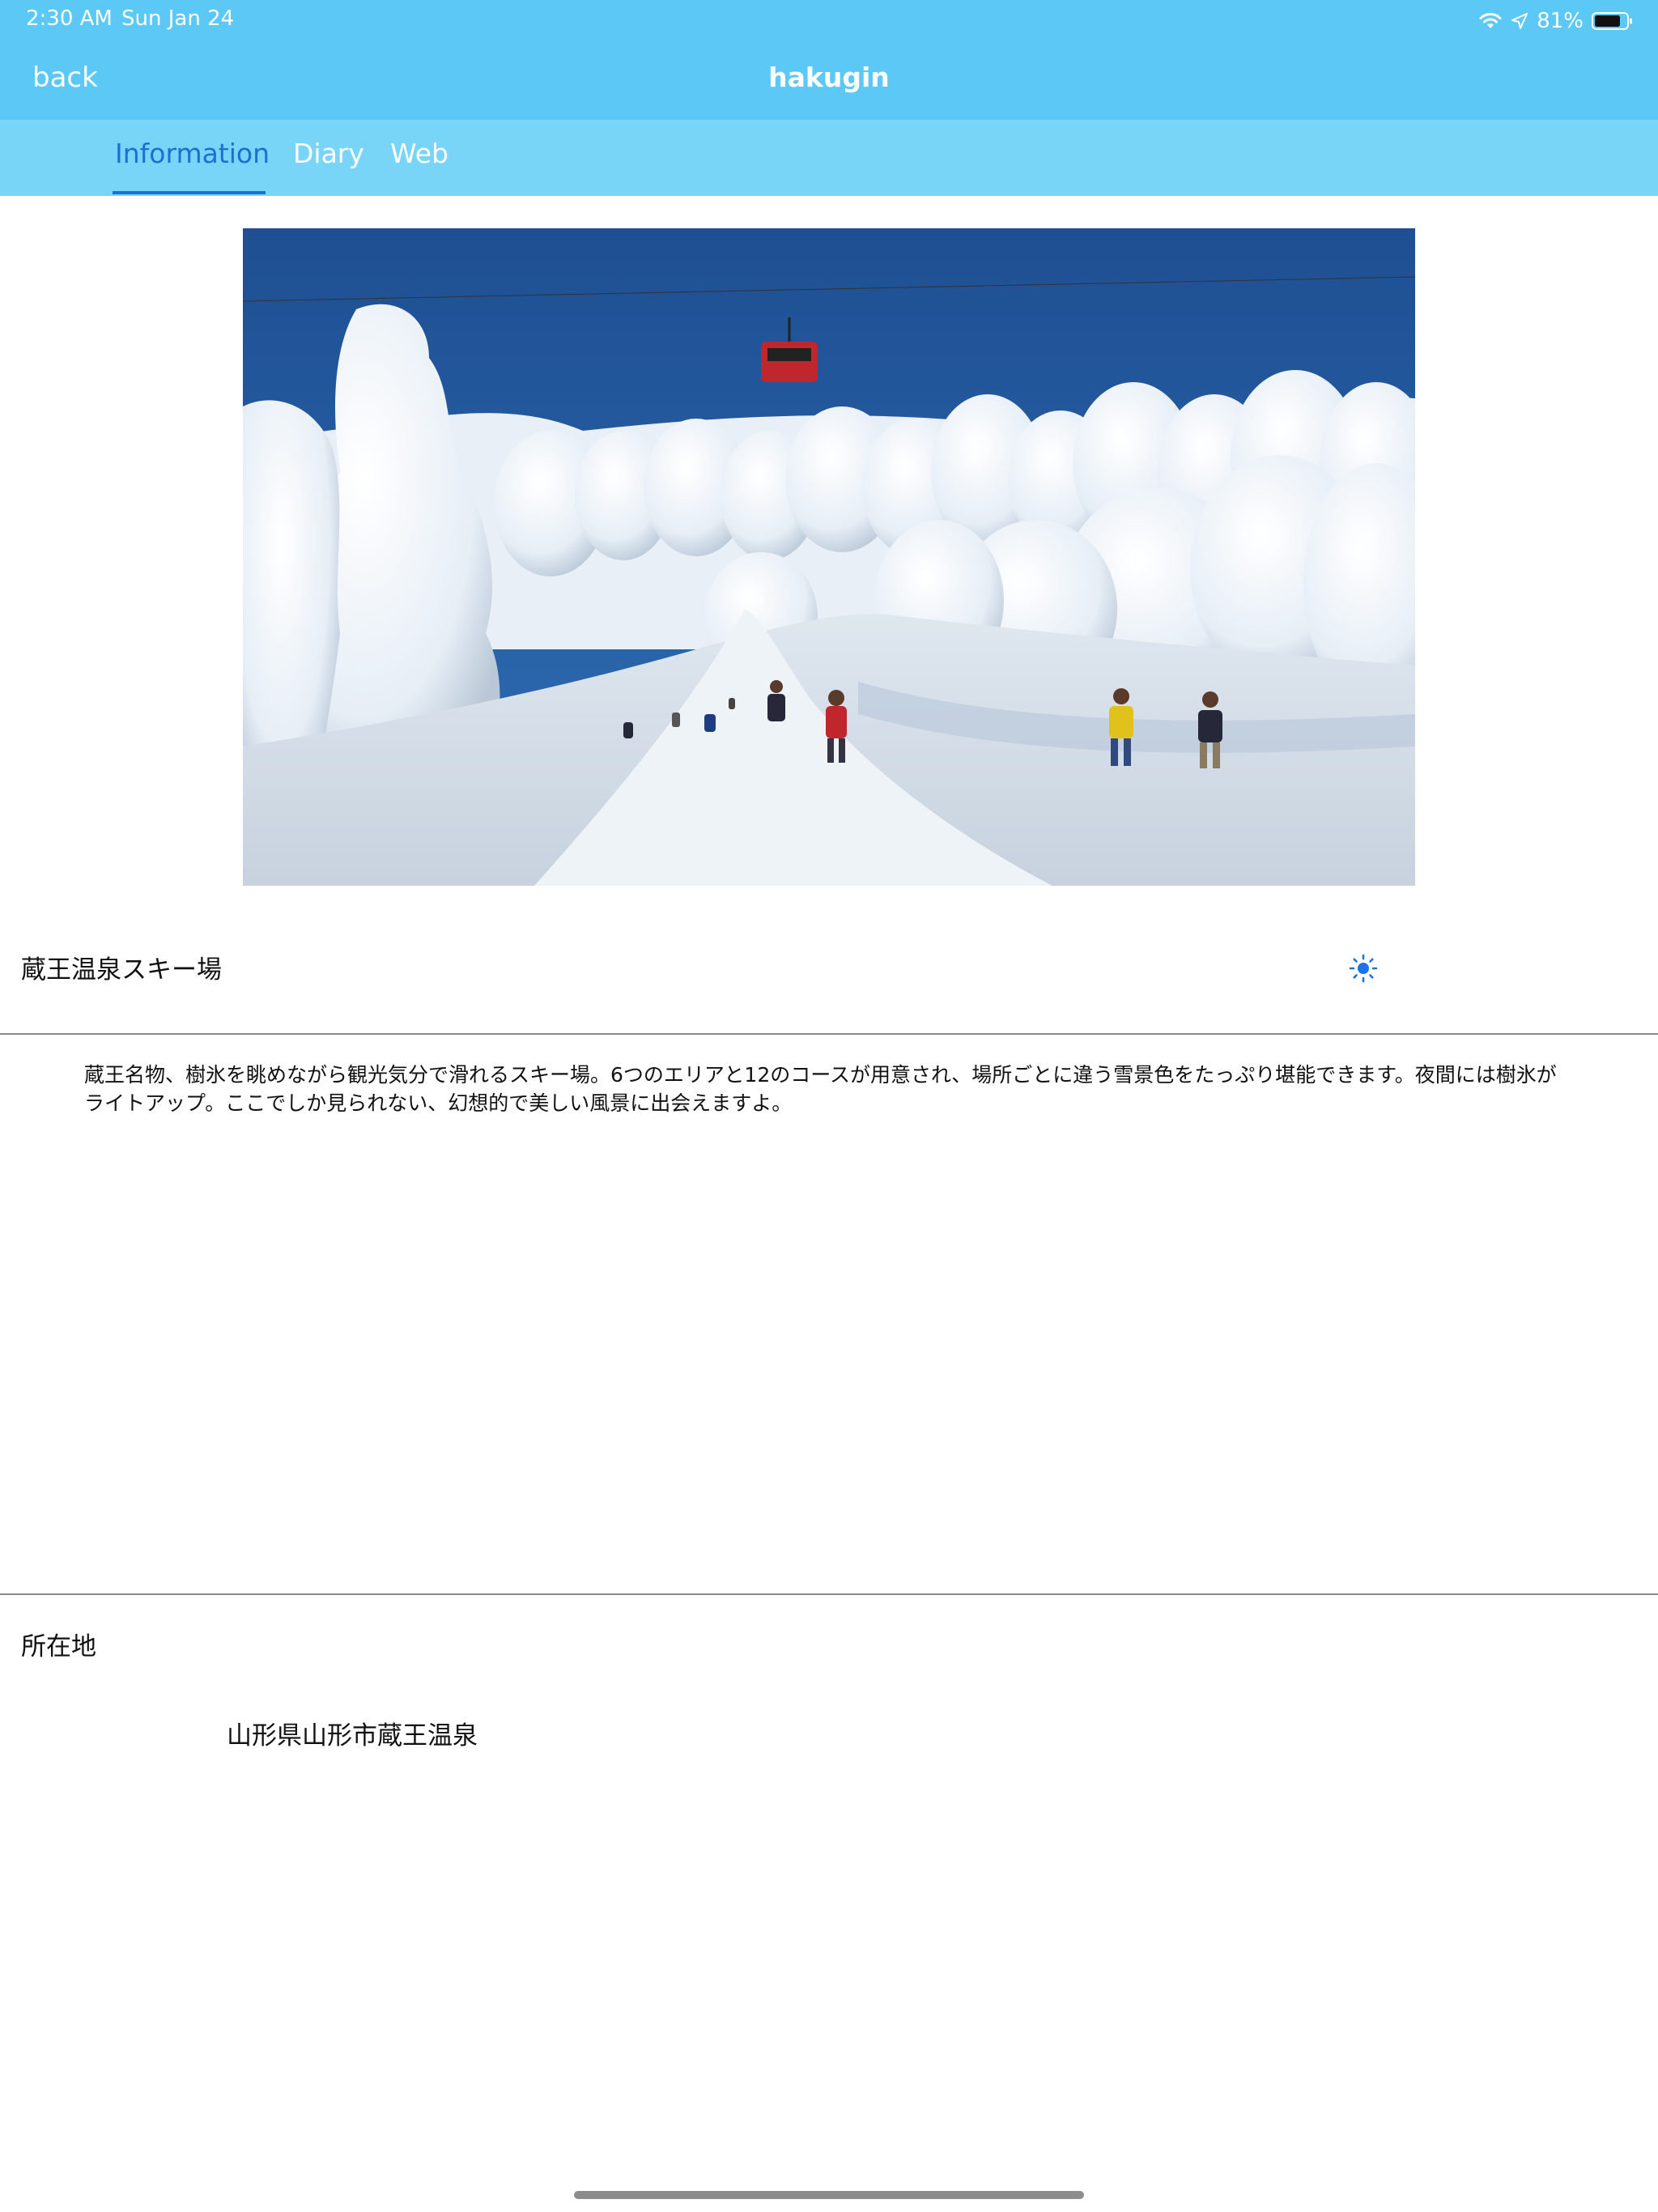  I want to click on tab-web: Web, so click(419, 154).